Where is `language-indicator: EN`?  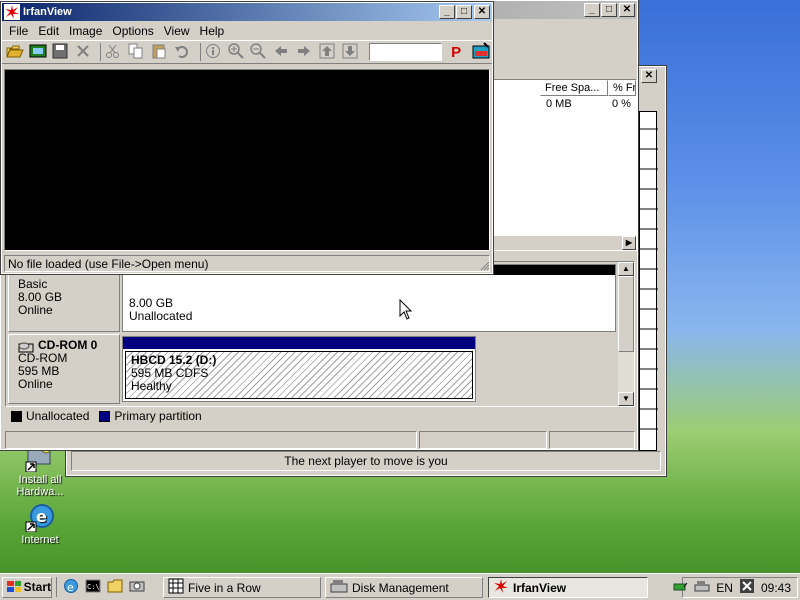 language-indicator: EN is located at coordinates (724, 588).